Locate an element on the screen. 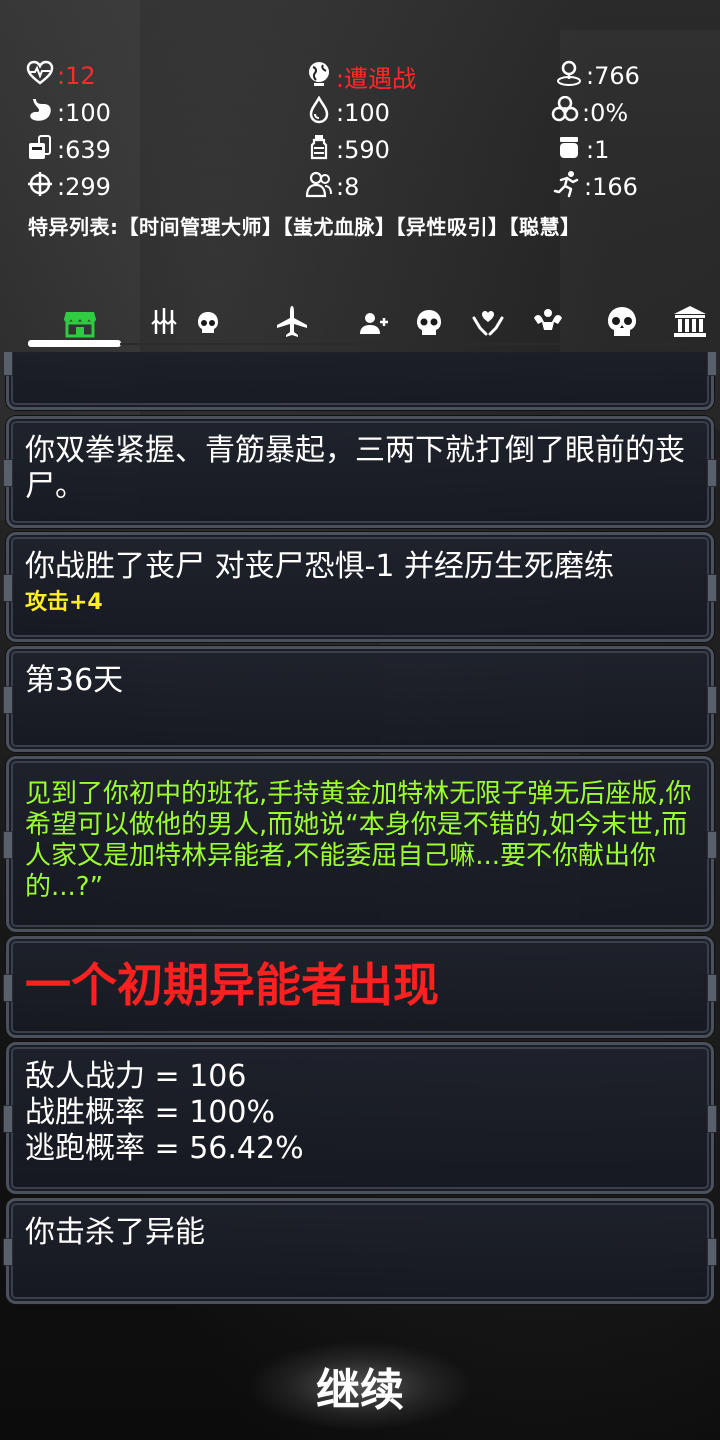 The image size is (720, 1440). log-text: 你战胜了丧尸 对丧尸恐惧-1 并经历生死磨练 is located at coordinates (319, 566).